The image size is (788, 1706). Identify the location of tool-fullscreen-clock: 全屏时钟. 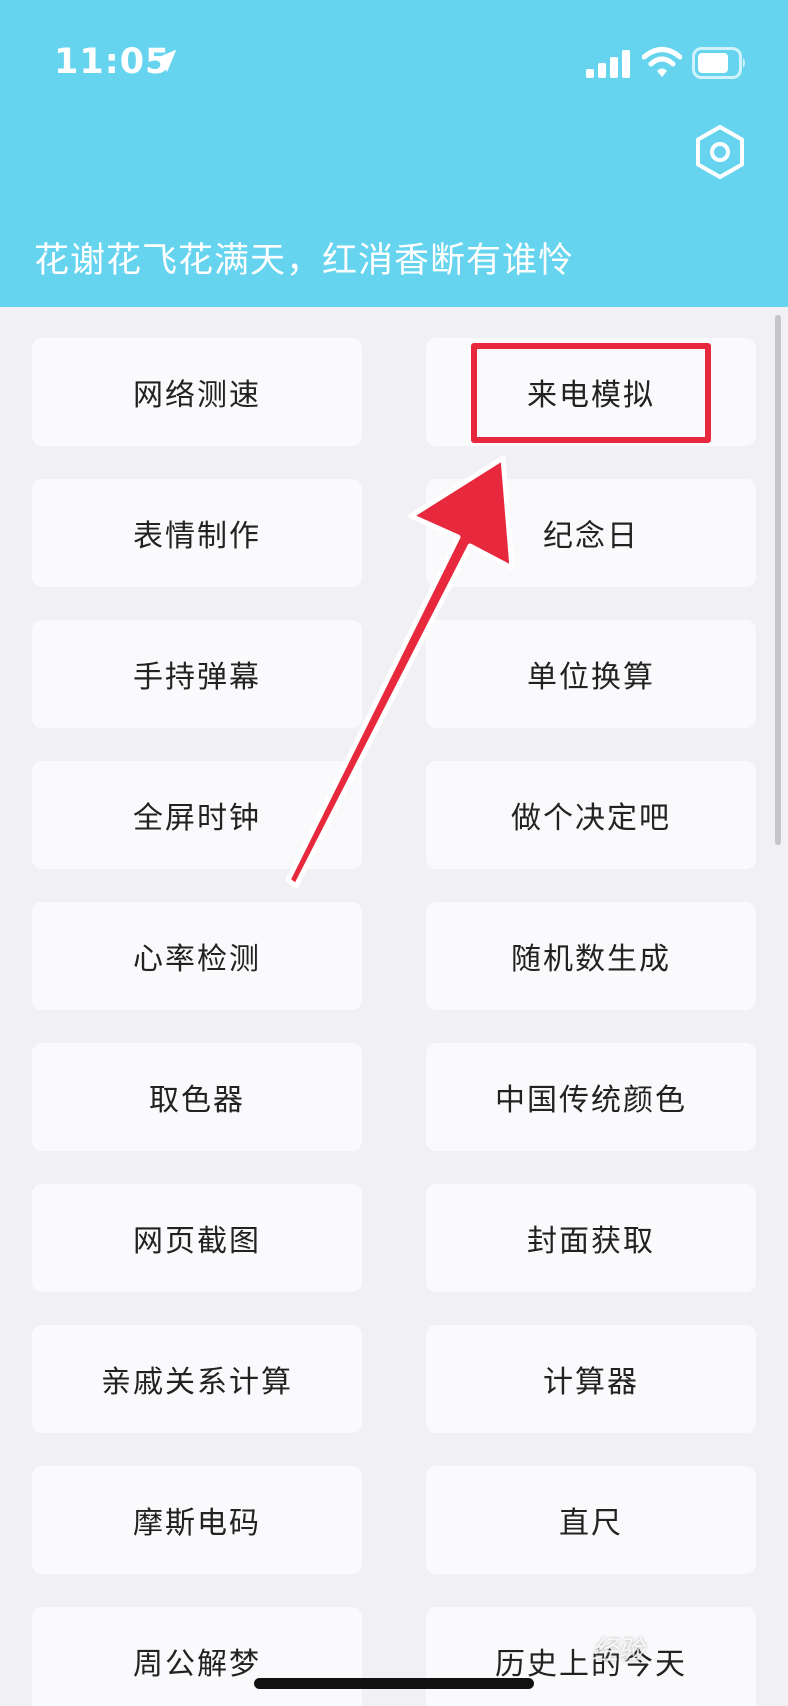
(197, 815).